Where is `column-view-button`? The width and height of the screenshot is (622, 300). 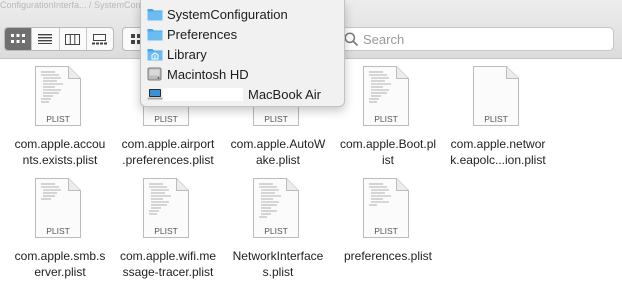
column-view-button is located at coordinates (73, 39).